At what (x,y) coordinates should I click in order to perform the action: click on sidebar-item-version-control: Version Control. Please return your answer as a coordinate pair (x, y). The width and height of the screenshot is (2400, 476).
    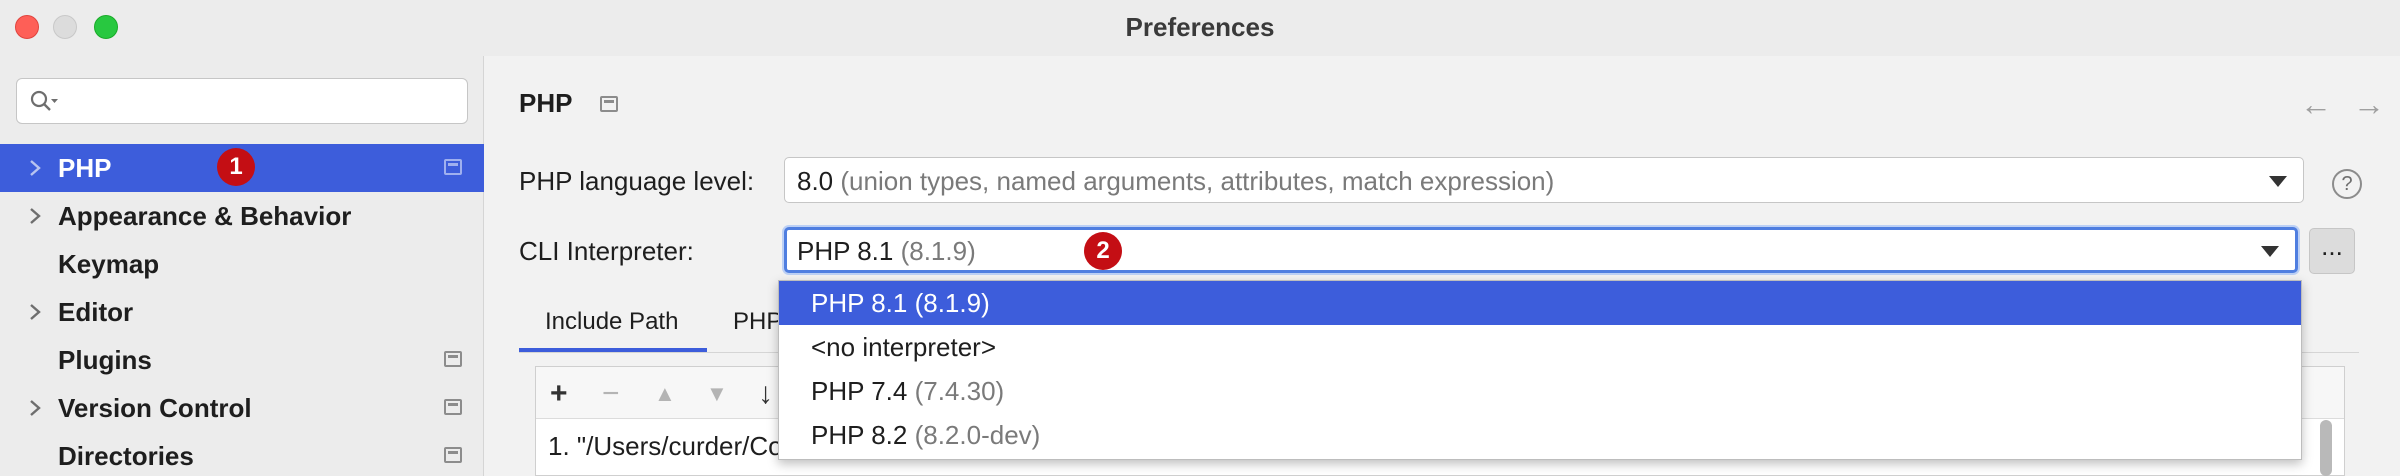
    Looking at the image, I should click on (242, 408).